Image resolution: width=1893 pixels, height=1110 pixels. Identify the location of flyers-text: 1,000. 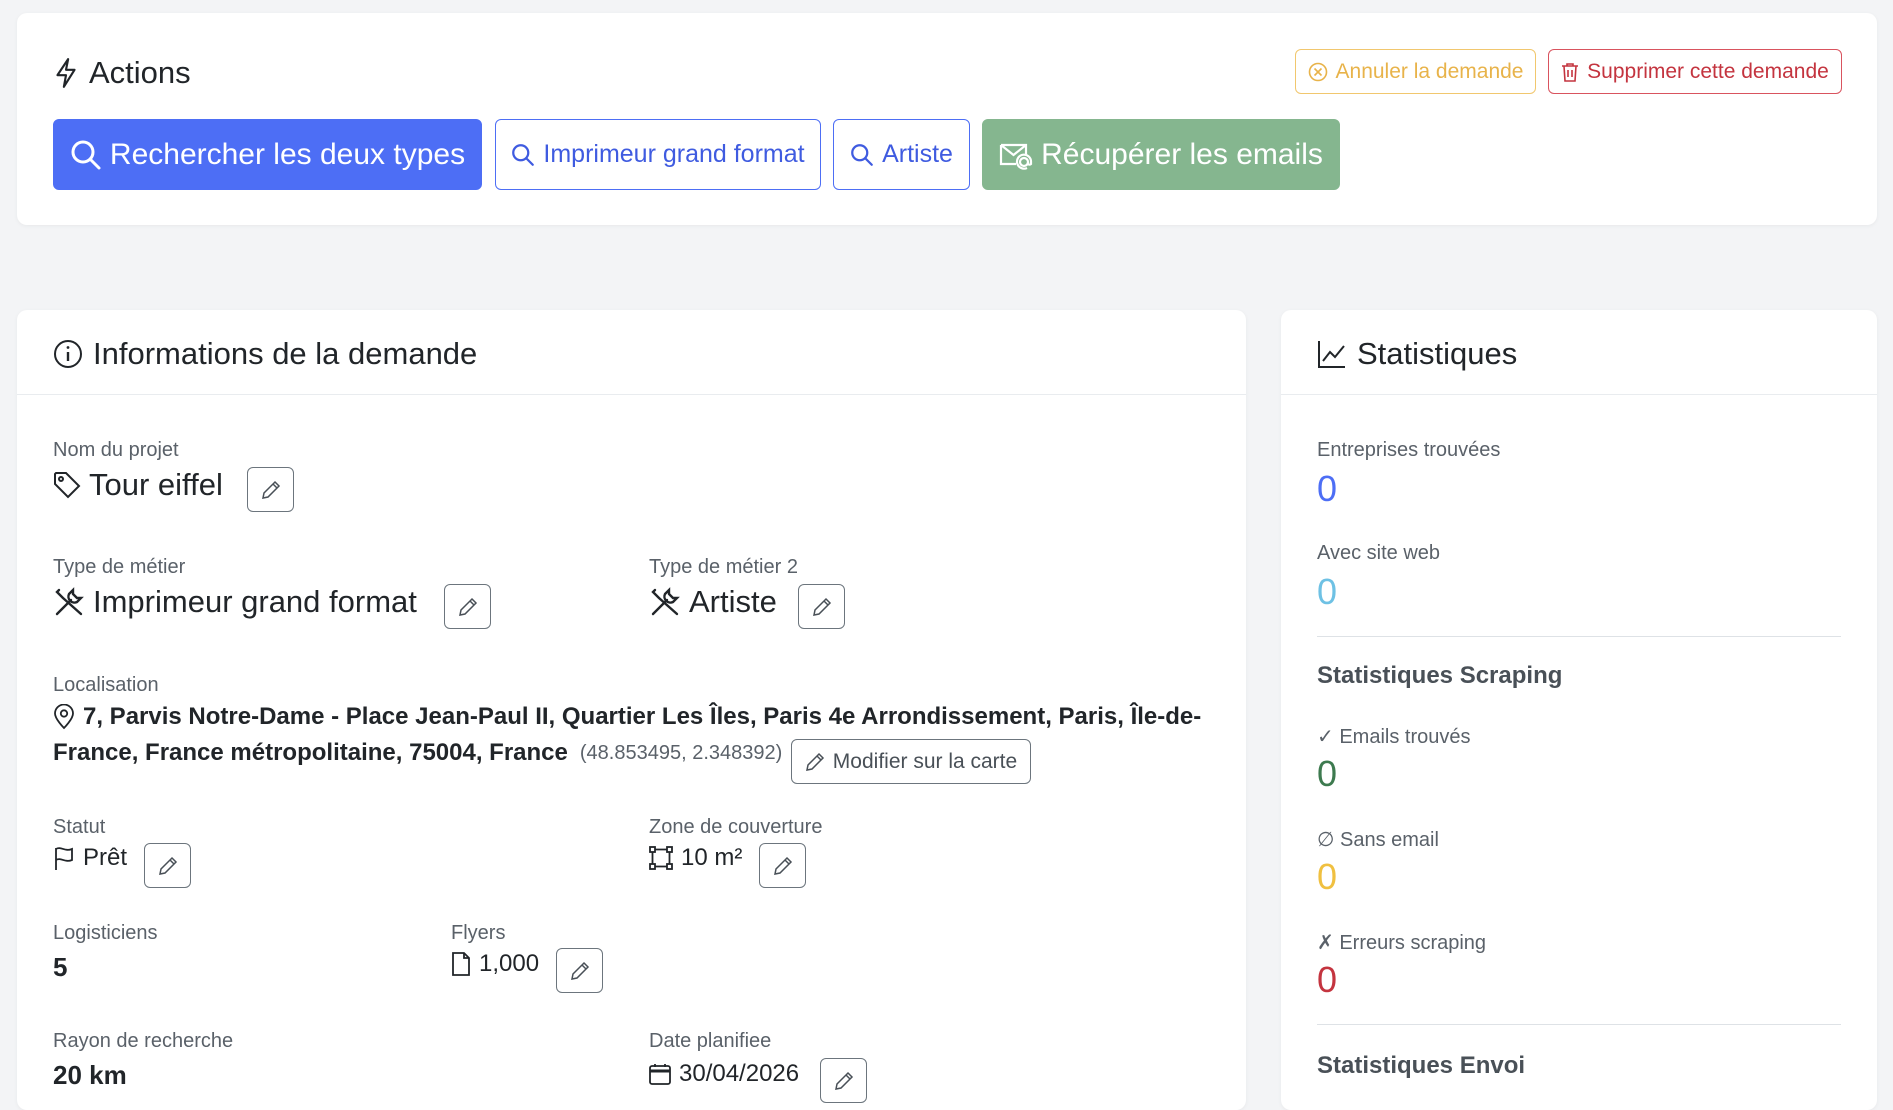
(509, 963).